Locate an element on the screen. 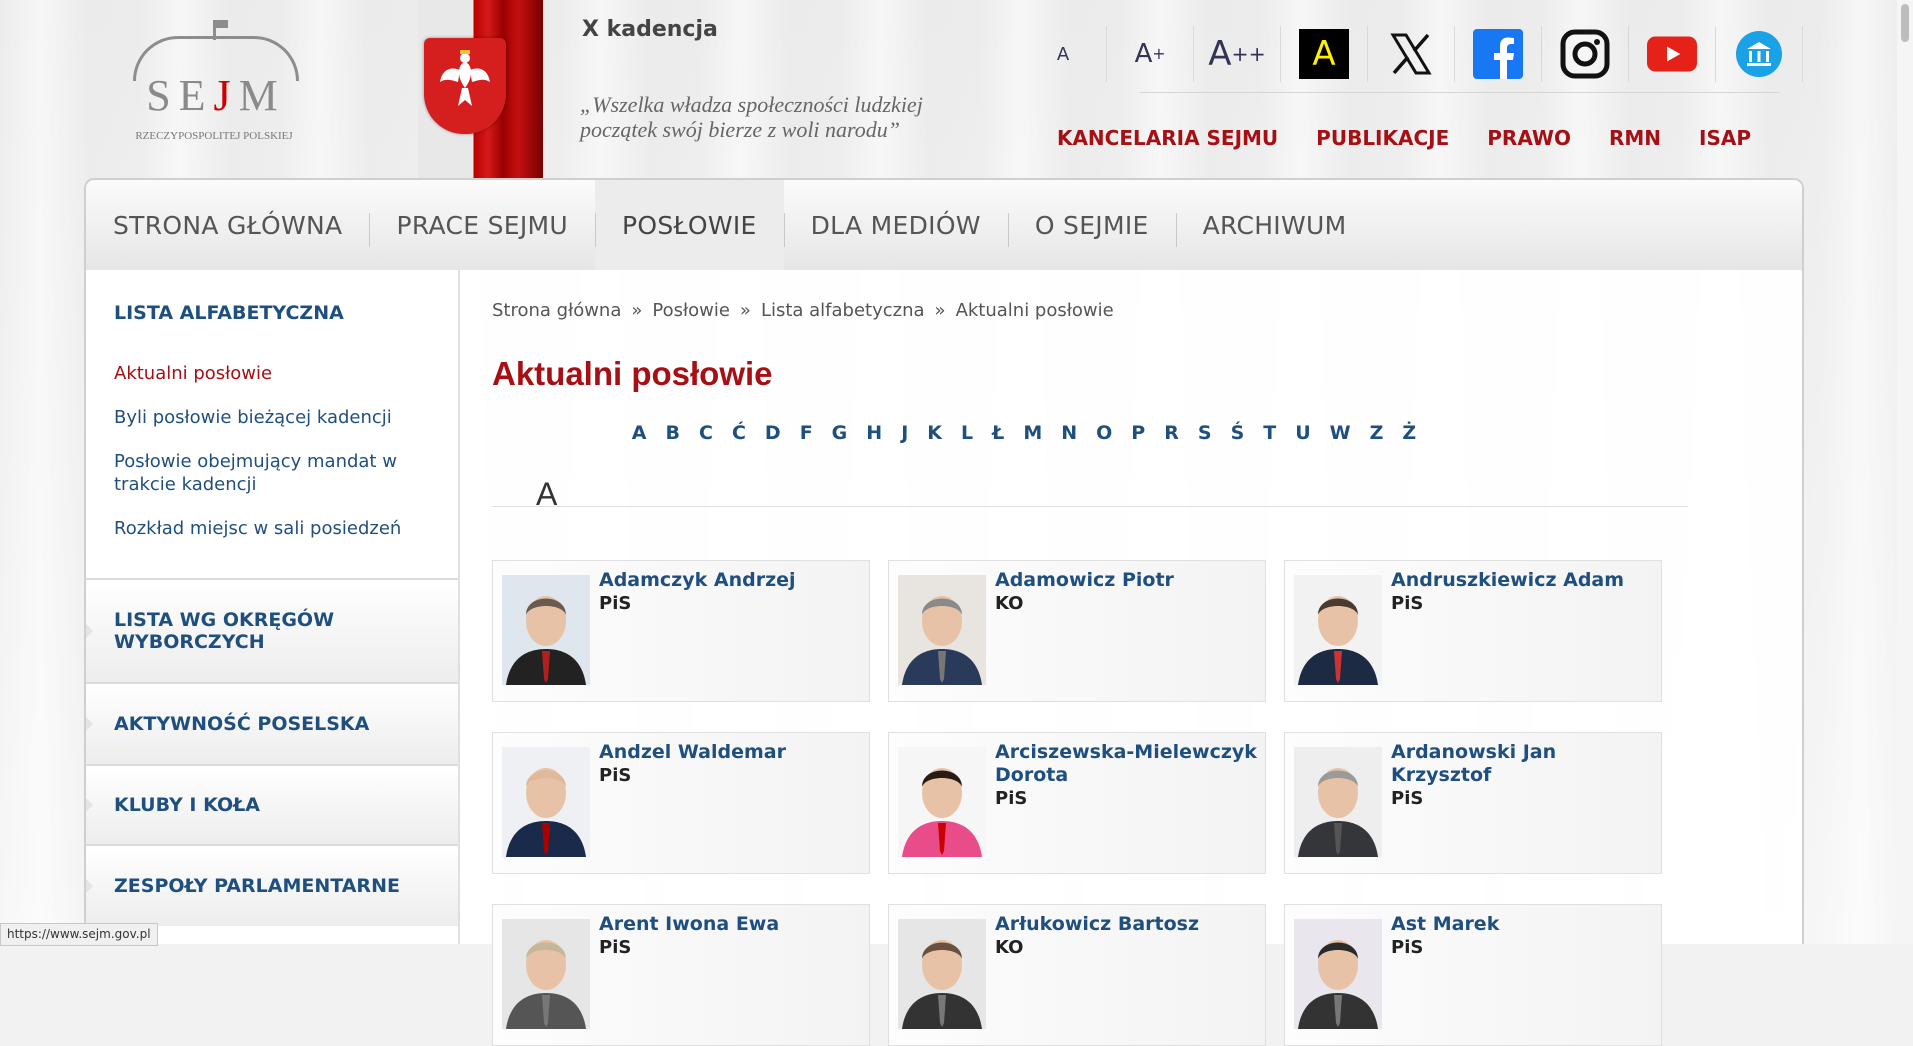  sidebar-item-aktualni: Aktualni posłowie is located at coordinates (264, 373).